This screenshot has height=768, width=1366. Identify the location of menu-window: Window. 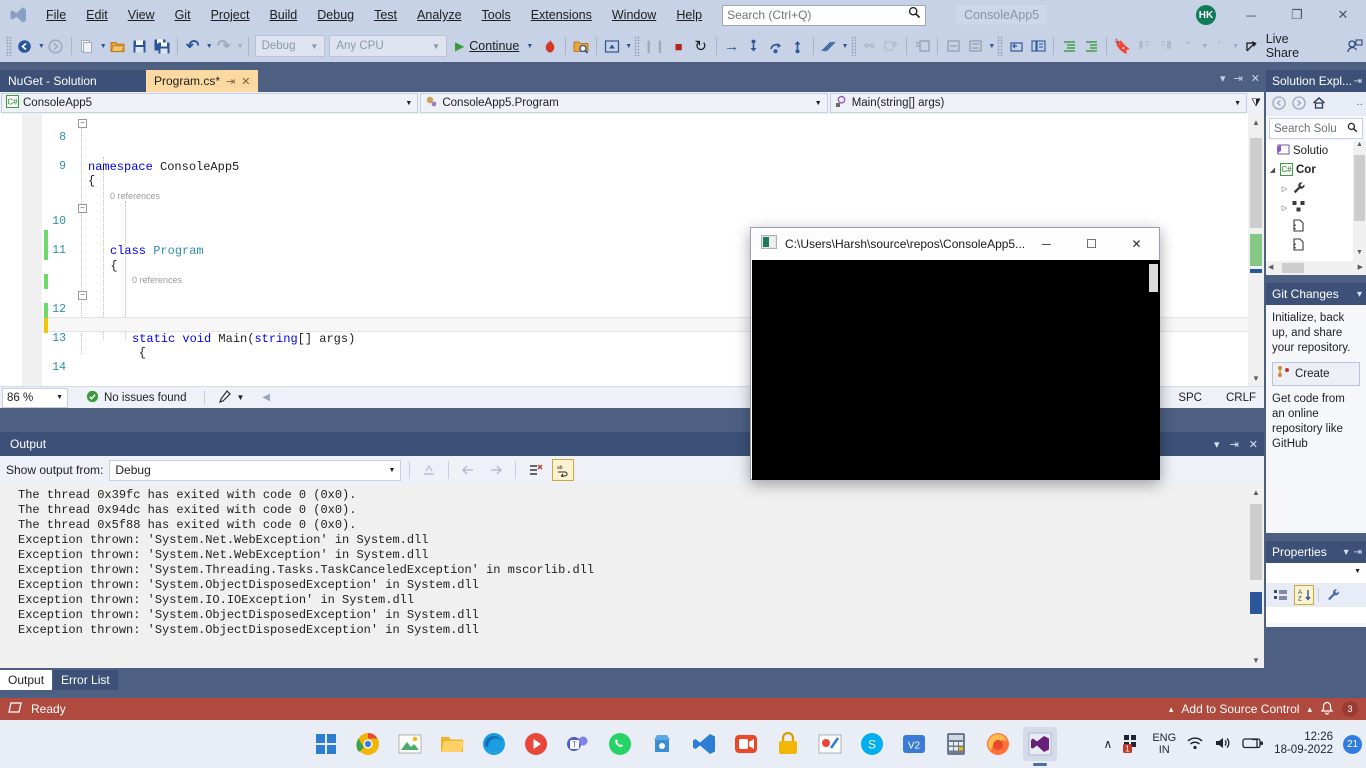
(634, 15).